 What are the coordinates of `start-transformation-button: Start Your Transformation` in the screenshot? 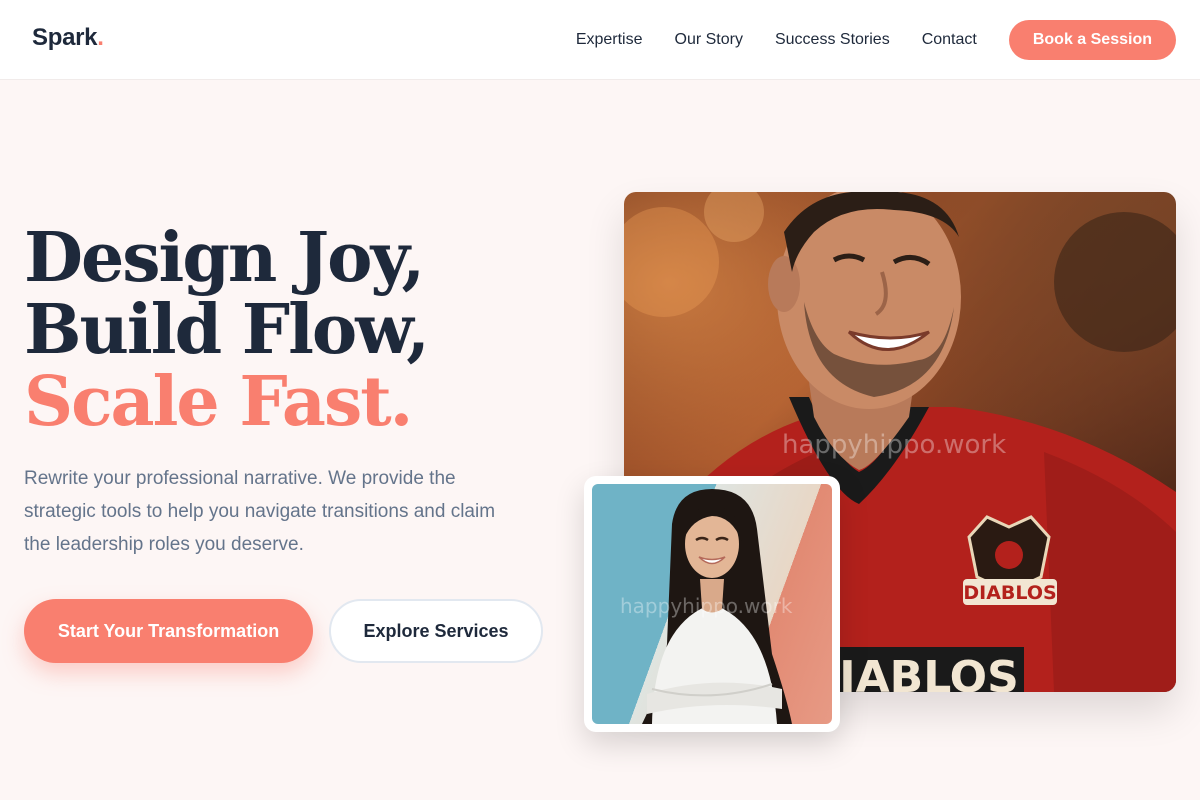 It's located at (168, 631).